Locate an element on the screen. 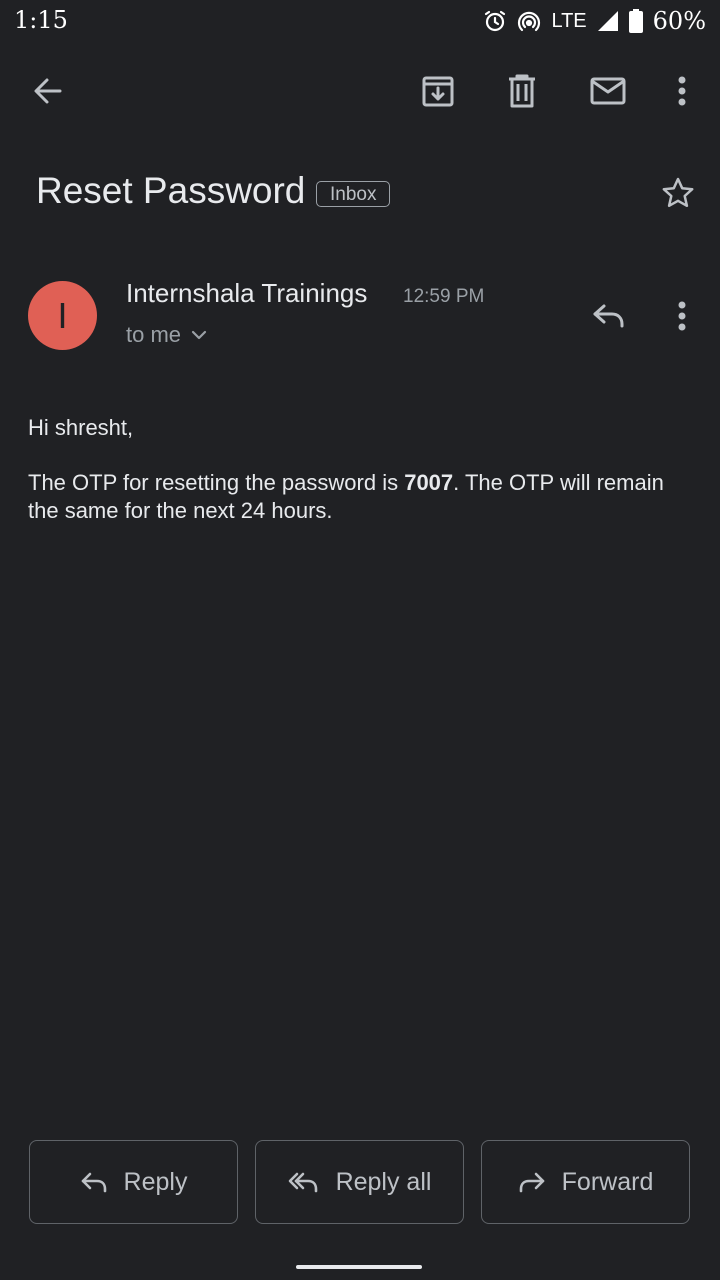  sent-time: 12:59 PM is located at coordinates (444, 296).